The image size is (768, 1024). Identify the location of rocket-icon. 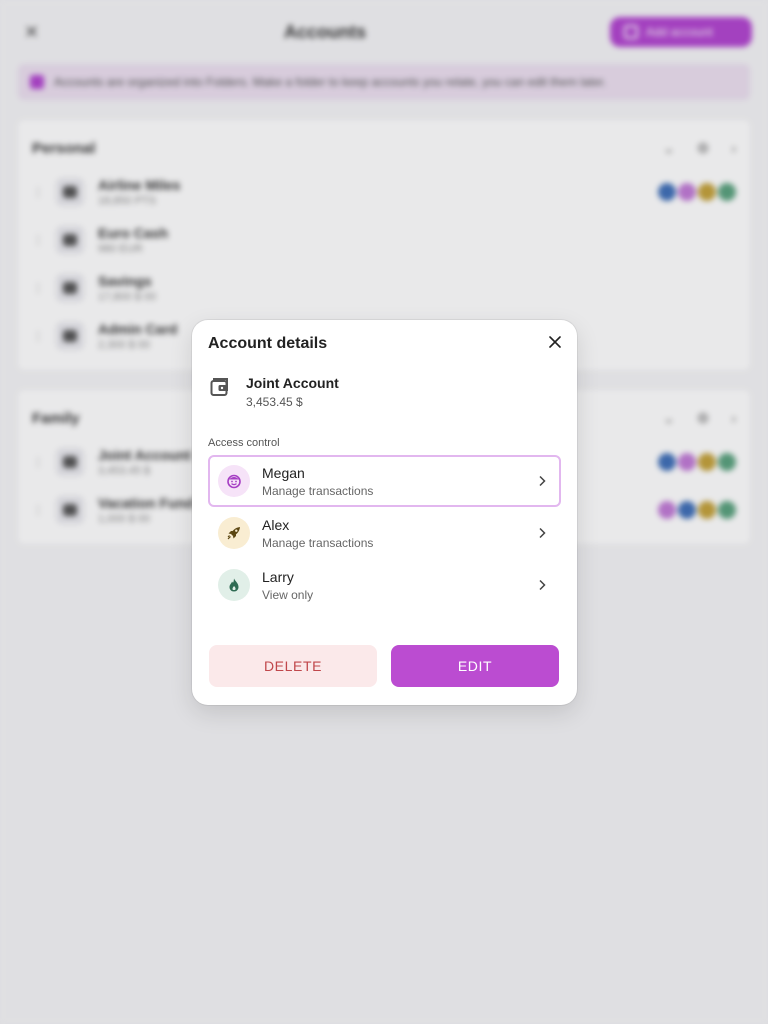
(233, 533).